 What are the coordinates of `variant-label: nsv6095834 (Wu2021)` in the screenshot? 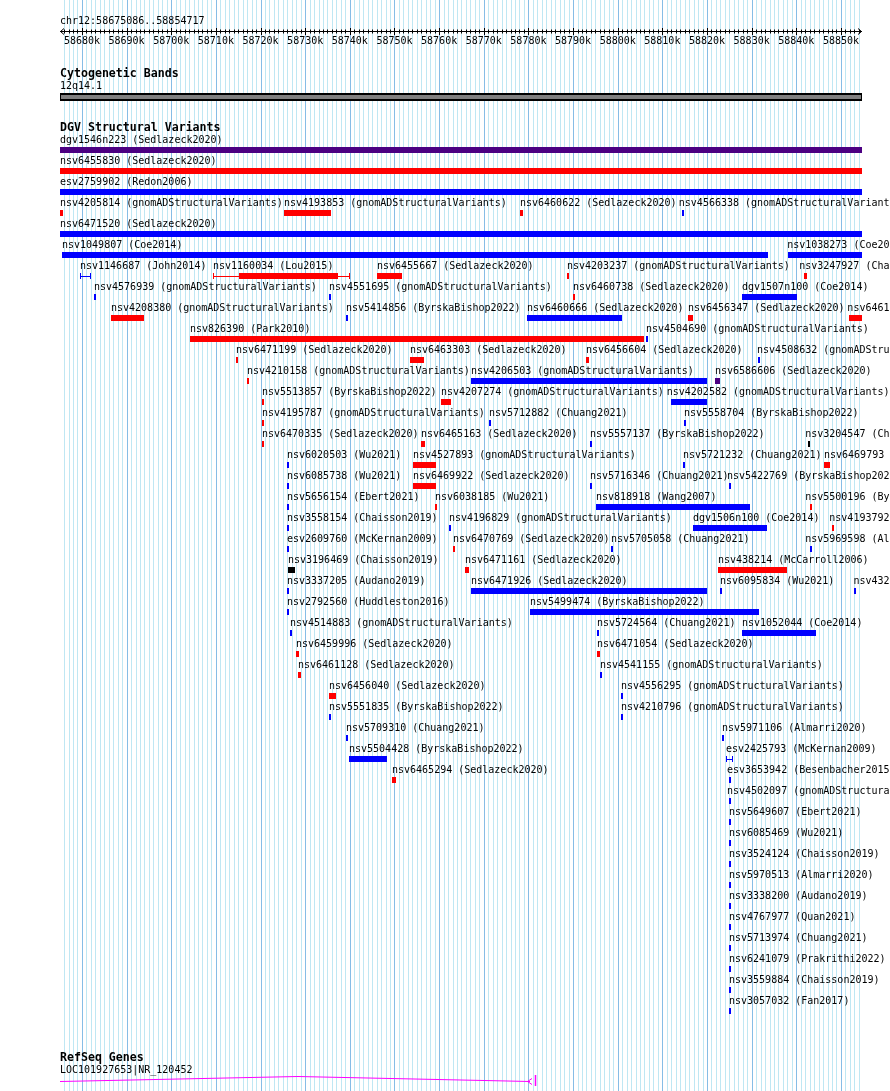 It's located at (777, 581).